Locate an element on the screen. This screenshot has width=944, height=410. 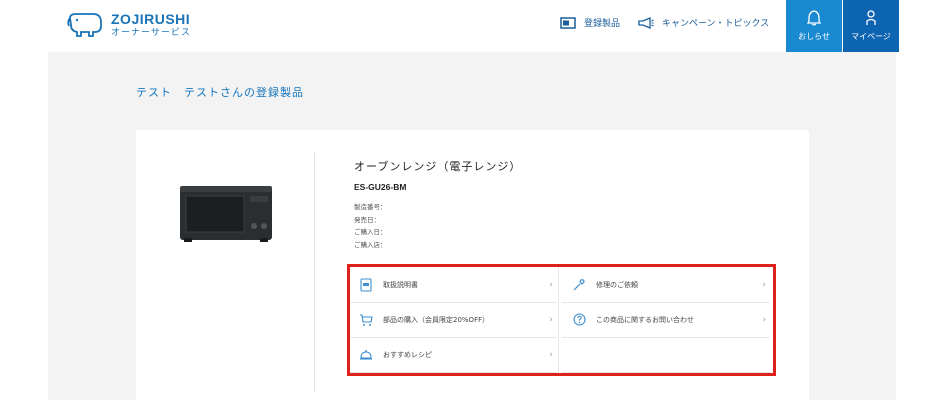
brand-name: ZOJIRUSHI is located at coordinates (151, 19).